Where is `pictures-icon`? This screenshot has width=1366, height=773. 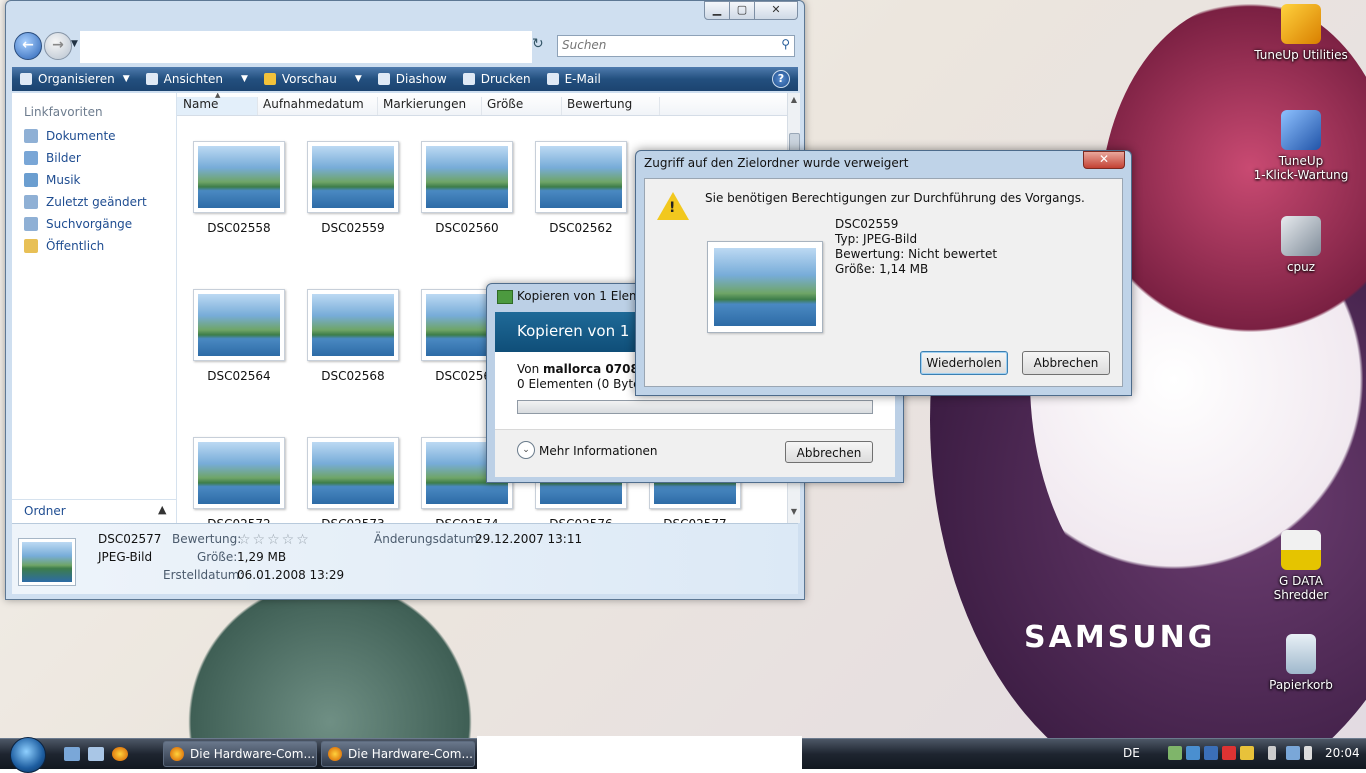 pictures-icon is located at coordinates (31, 158).